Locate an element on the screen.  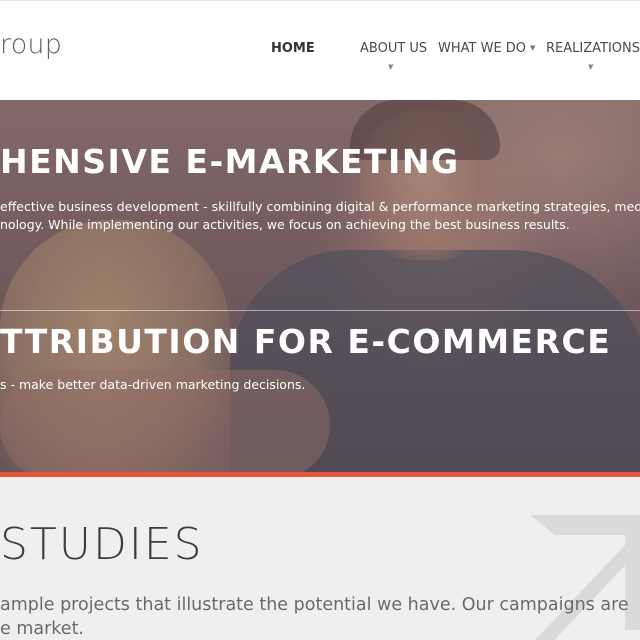
section-title: STUDIES is located at coordinates (102, 544).